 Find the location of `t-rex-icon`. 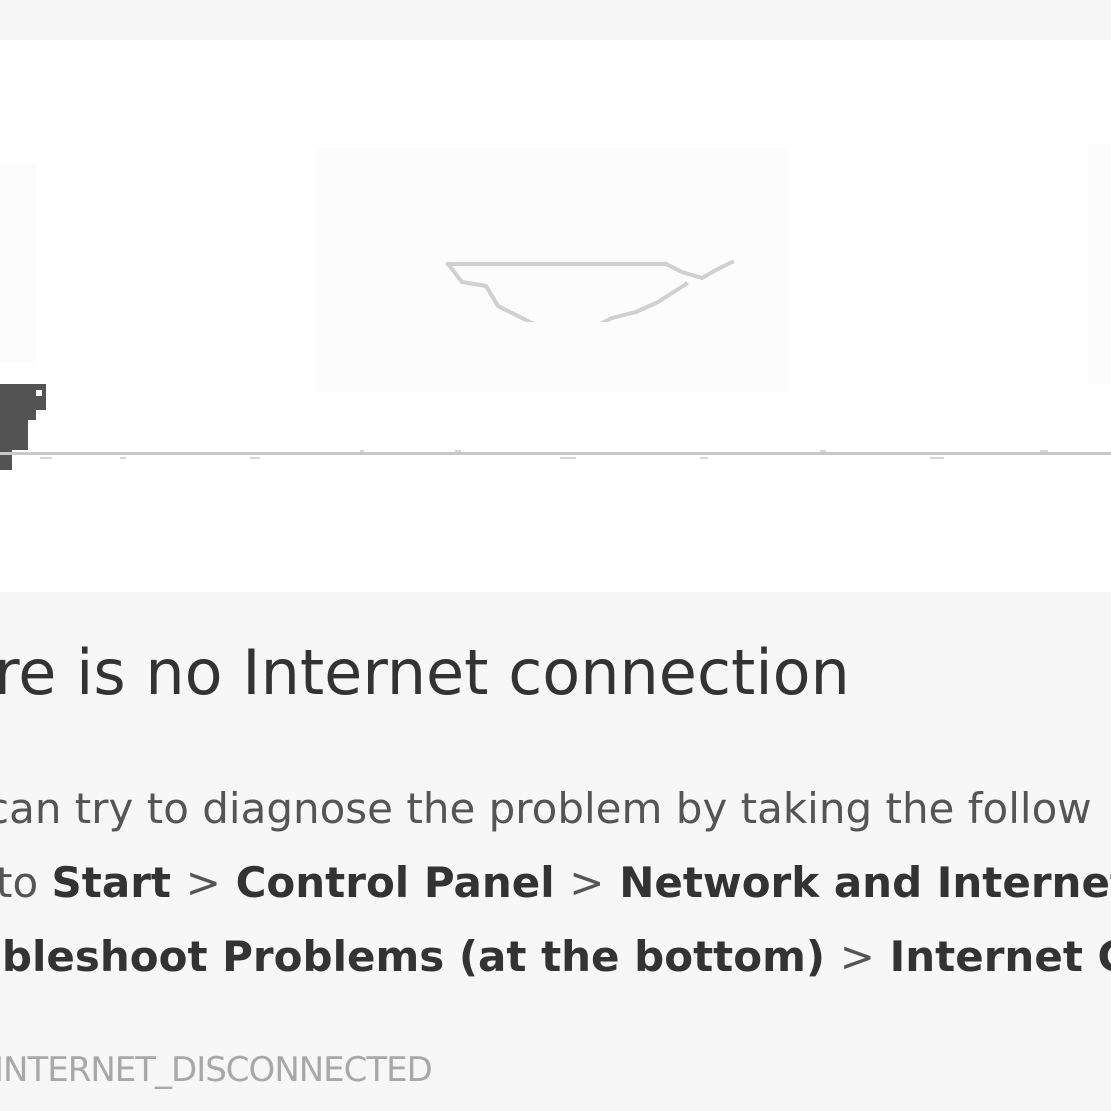

t-rex-icon is located at coordinates (23, 427).